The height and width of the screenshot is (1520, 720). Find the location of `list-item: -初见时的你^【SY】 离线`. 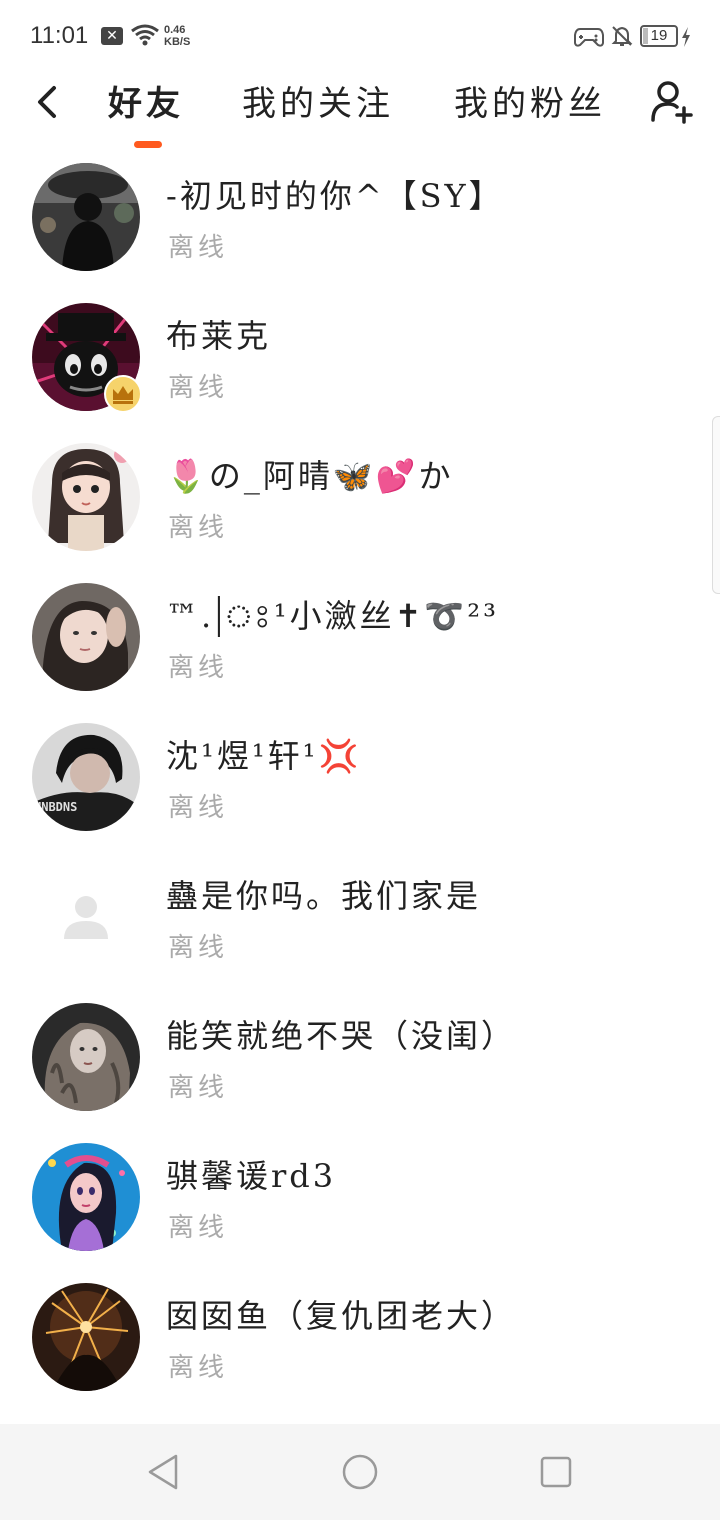

list-item: -初见时的你^【SY】 离线 is located at coordinates (360, 217).